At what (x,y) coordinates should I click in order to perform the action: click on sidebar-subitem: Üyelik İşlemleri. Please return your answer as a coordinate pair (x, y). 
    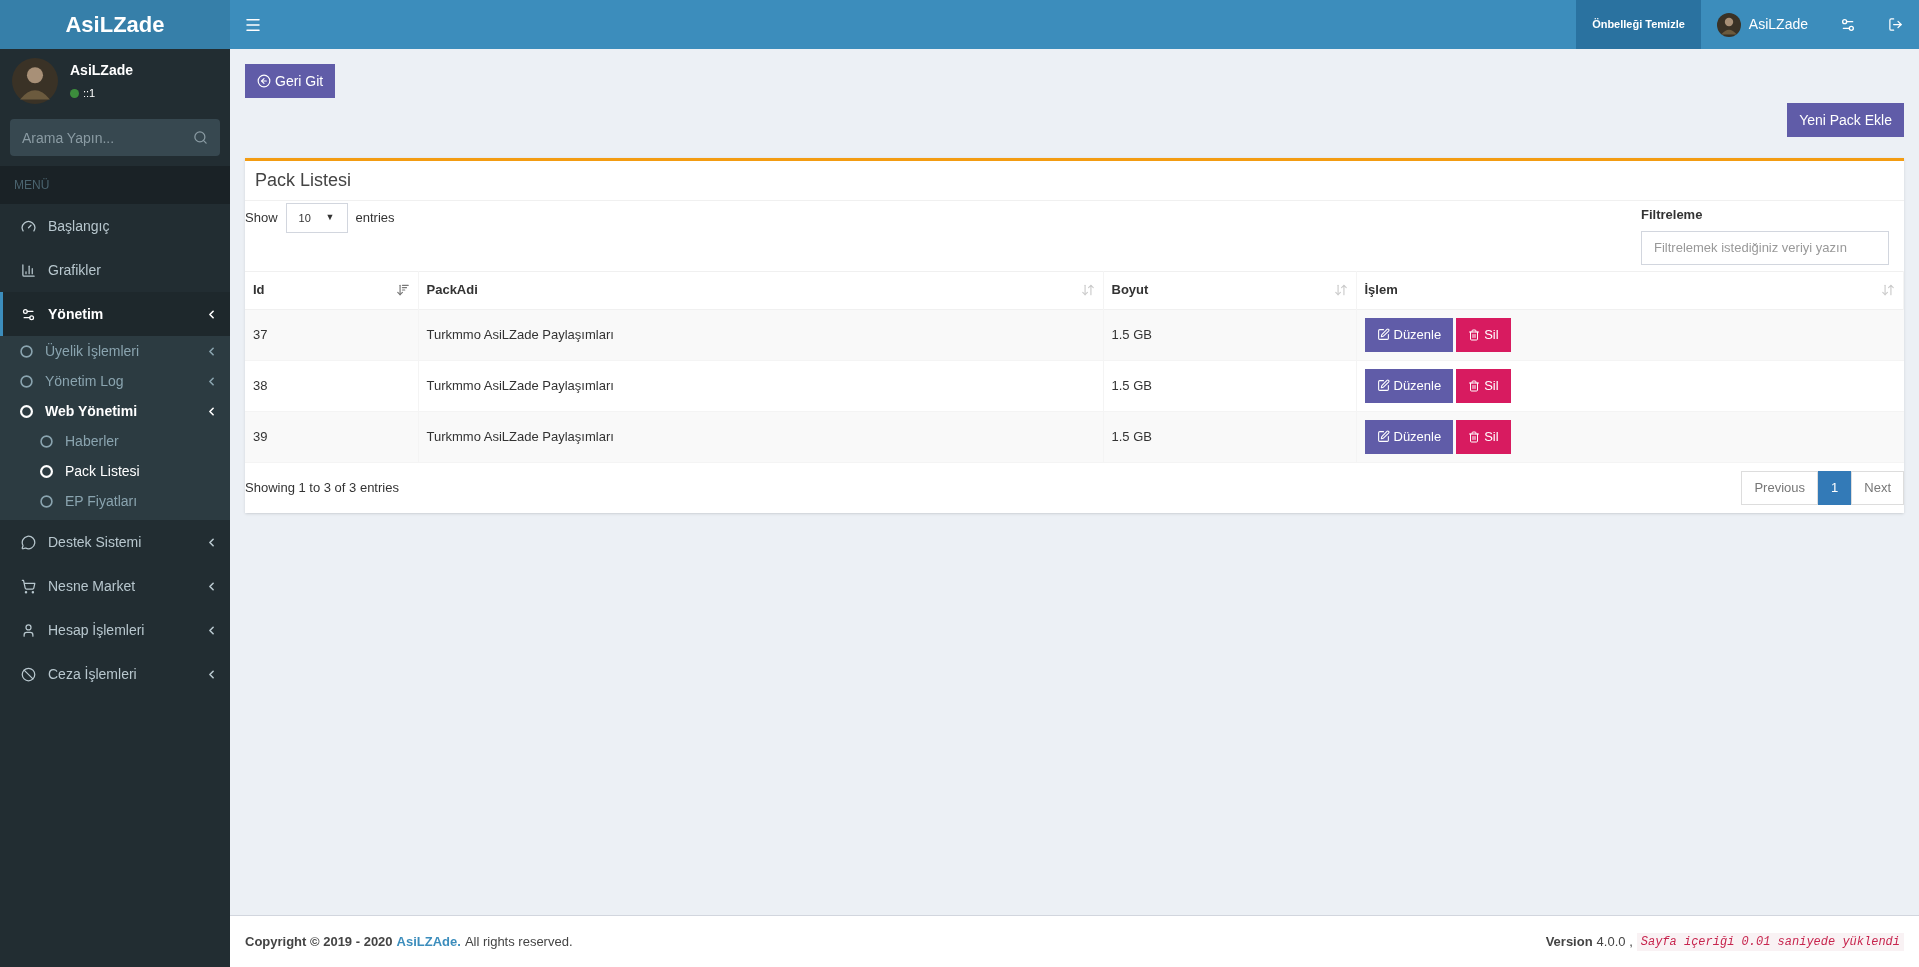
    Looking at the image, I should click on (115, 351).